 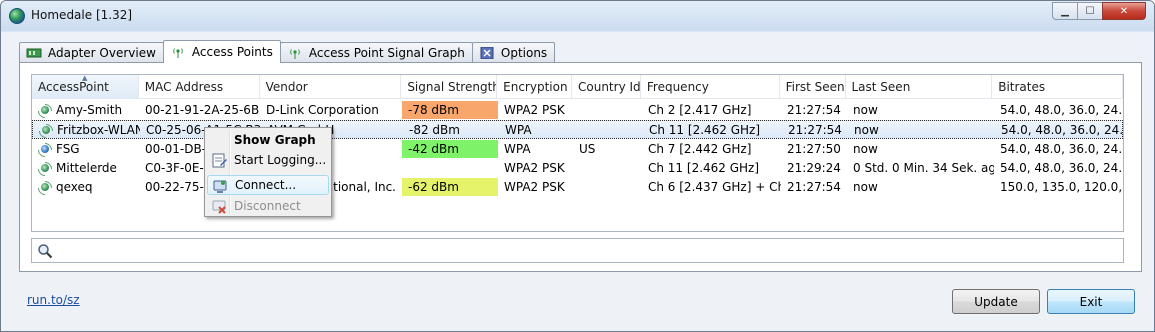 What do you see at coordinates (102, 53) in the screenshot?
I see `tab-label: Adapter Overview` at bounding box center [102, 53].